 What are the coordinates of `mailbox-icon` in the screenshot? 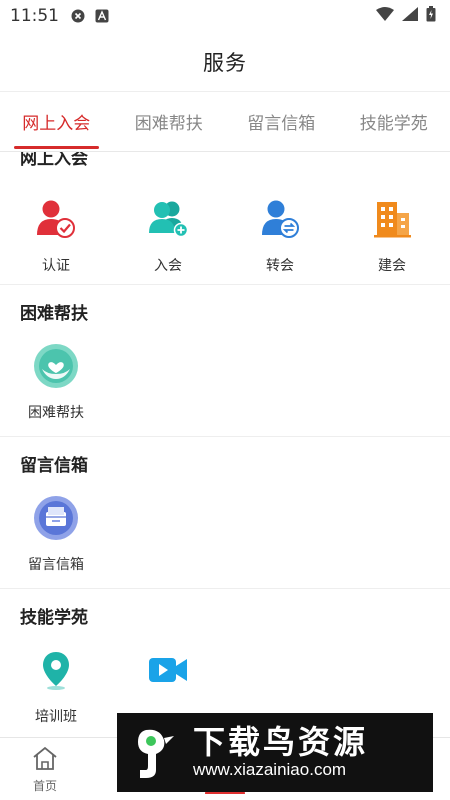 It's located at (56, 518).